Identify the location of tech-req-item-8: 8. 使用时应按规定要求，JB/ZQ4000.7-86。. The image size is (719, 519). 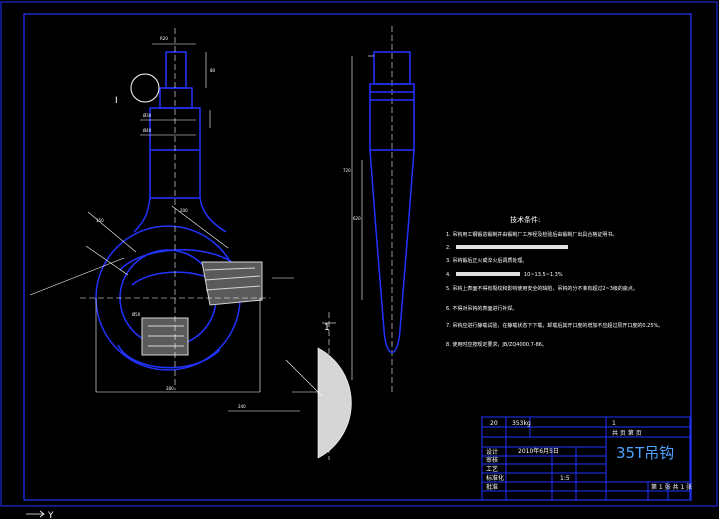
(496, 344).